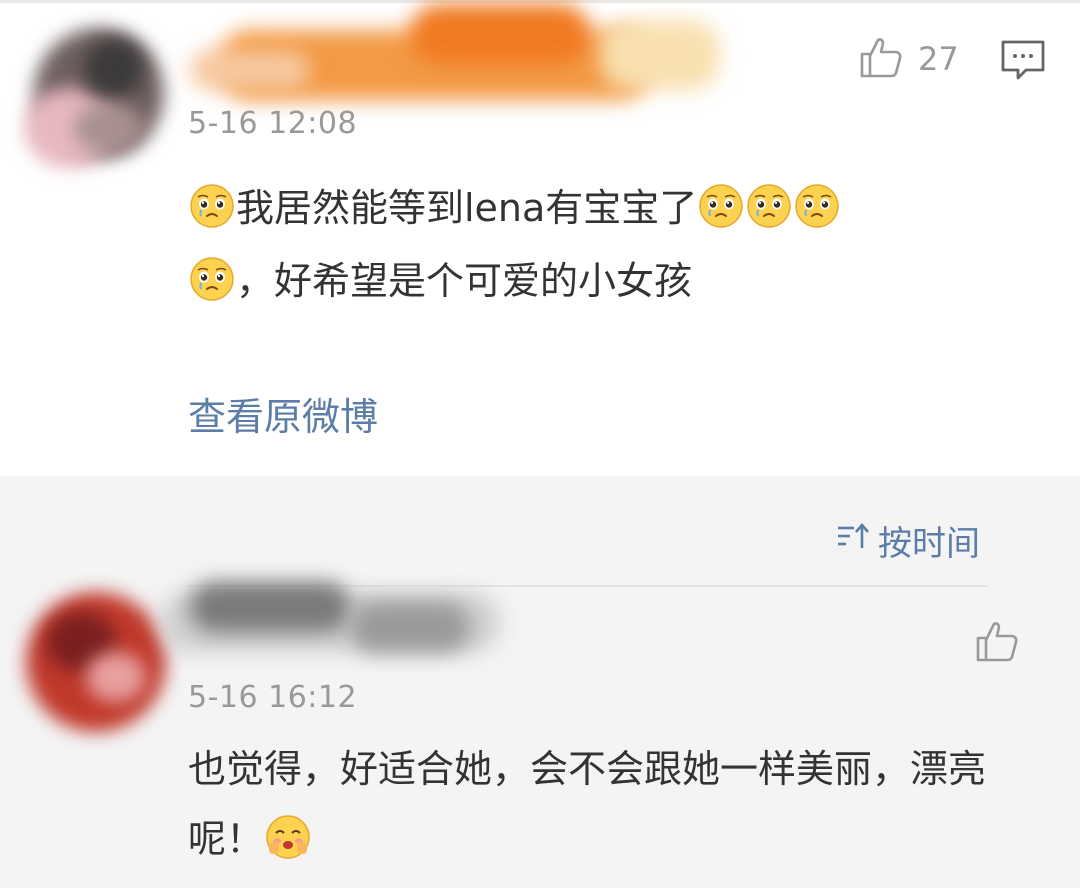 This screenshot has height=894, width=1080. Describe the element at coordinates (99, 93) in the screenshot. I see `avatar` at that location.